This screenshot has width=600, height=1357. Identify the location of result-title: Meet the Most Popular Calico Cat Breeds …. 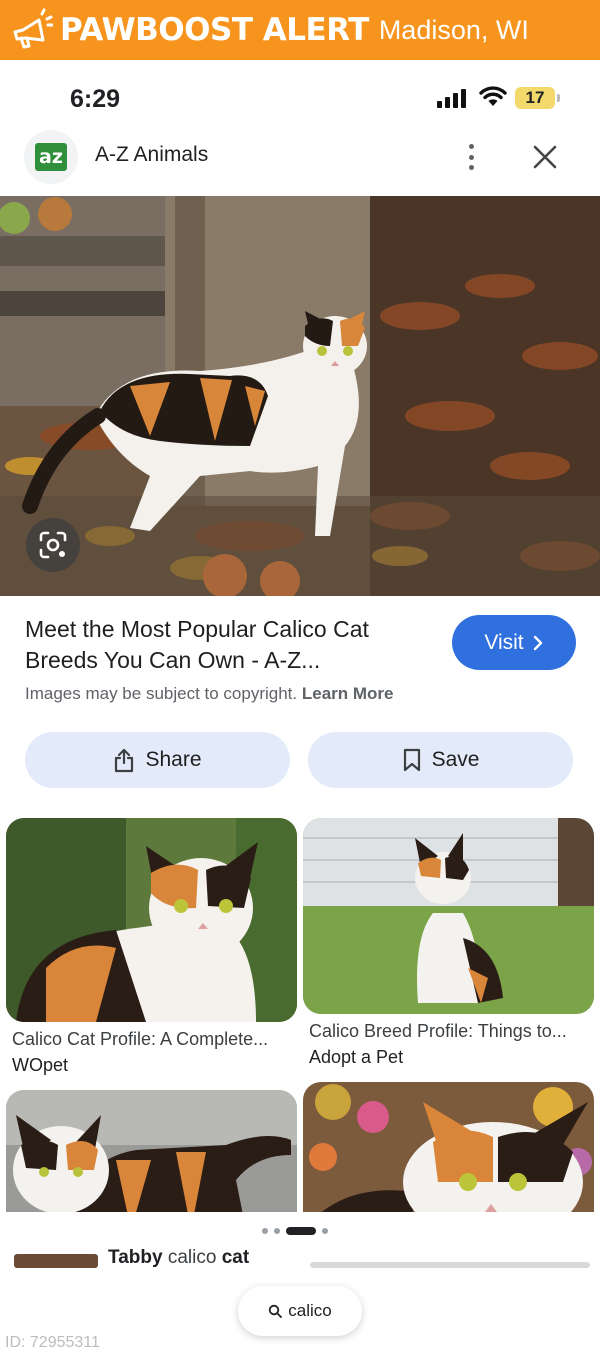
(230, 645).